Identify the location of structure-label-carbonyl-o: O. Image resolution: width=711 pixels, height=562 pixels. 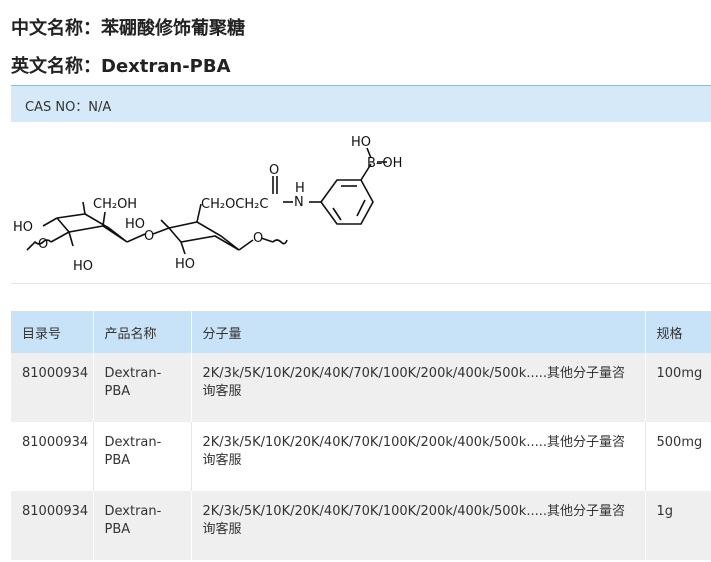
(274, 170).